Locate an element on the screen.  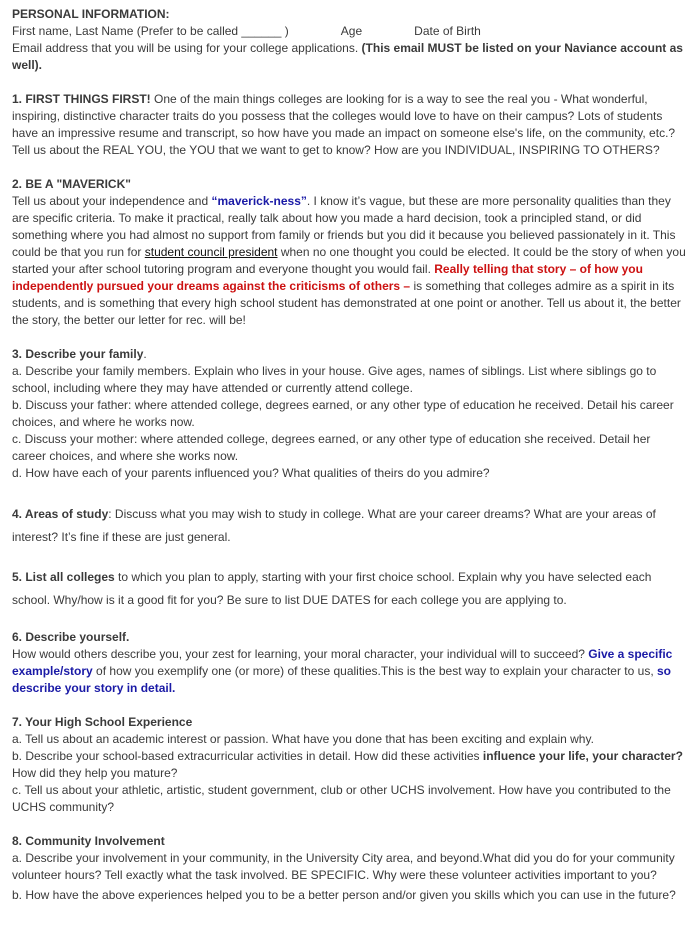
s4-heading: 4. Areas of study is located at coordinates (60, 514).